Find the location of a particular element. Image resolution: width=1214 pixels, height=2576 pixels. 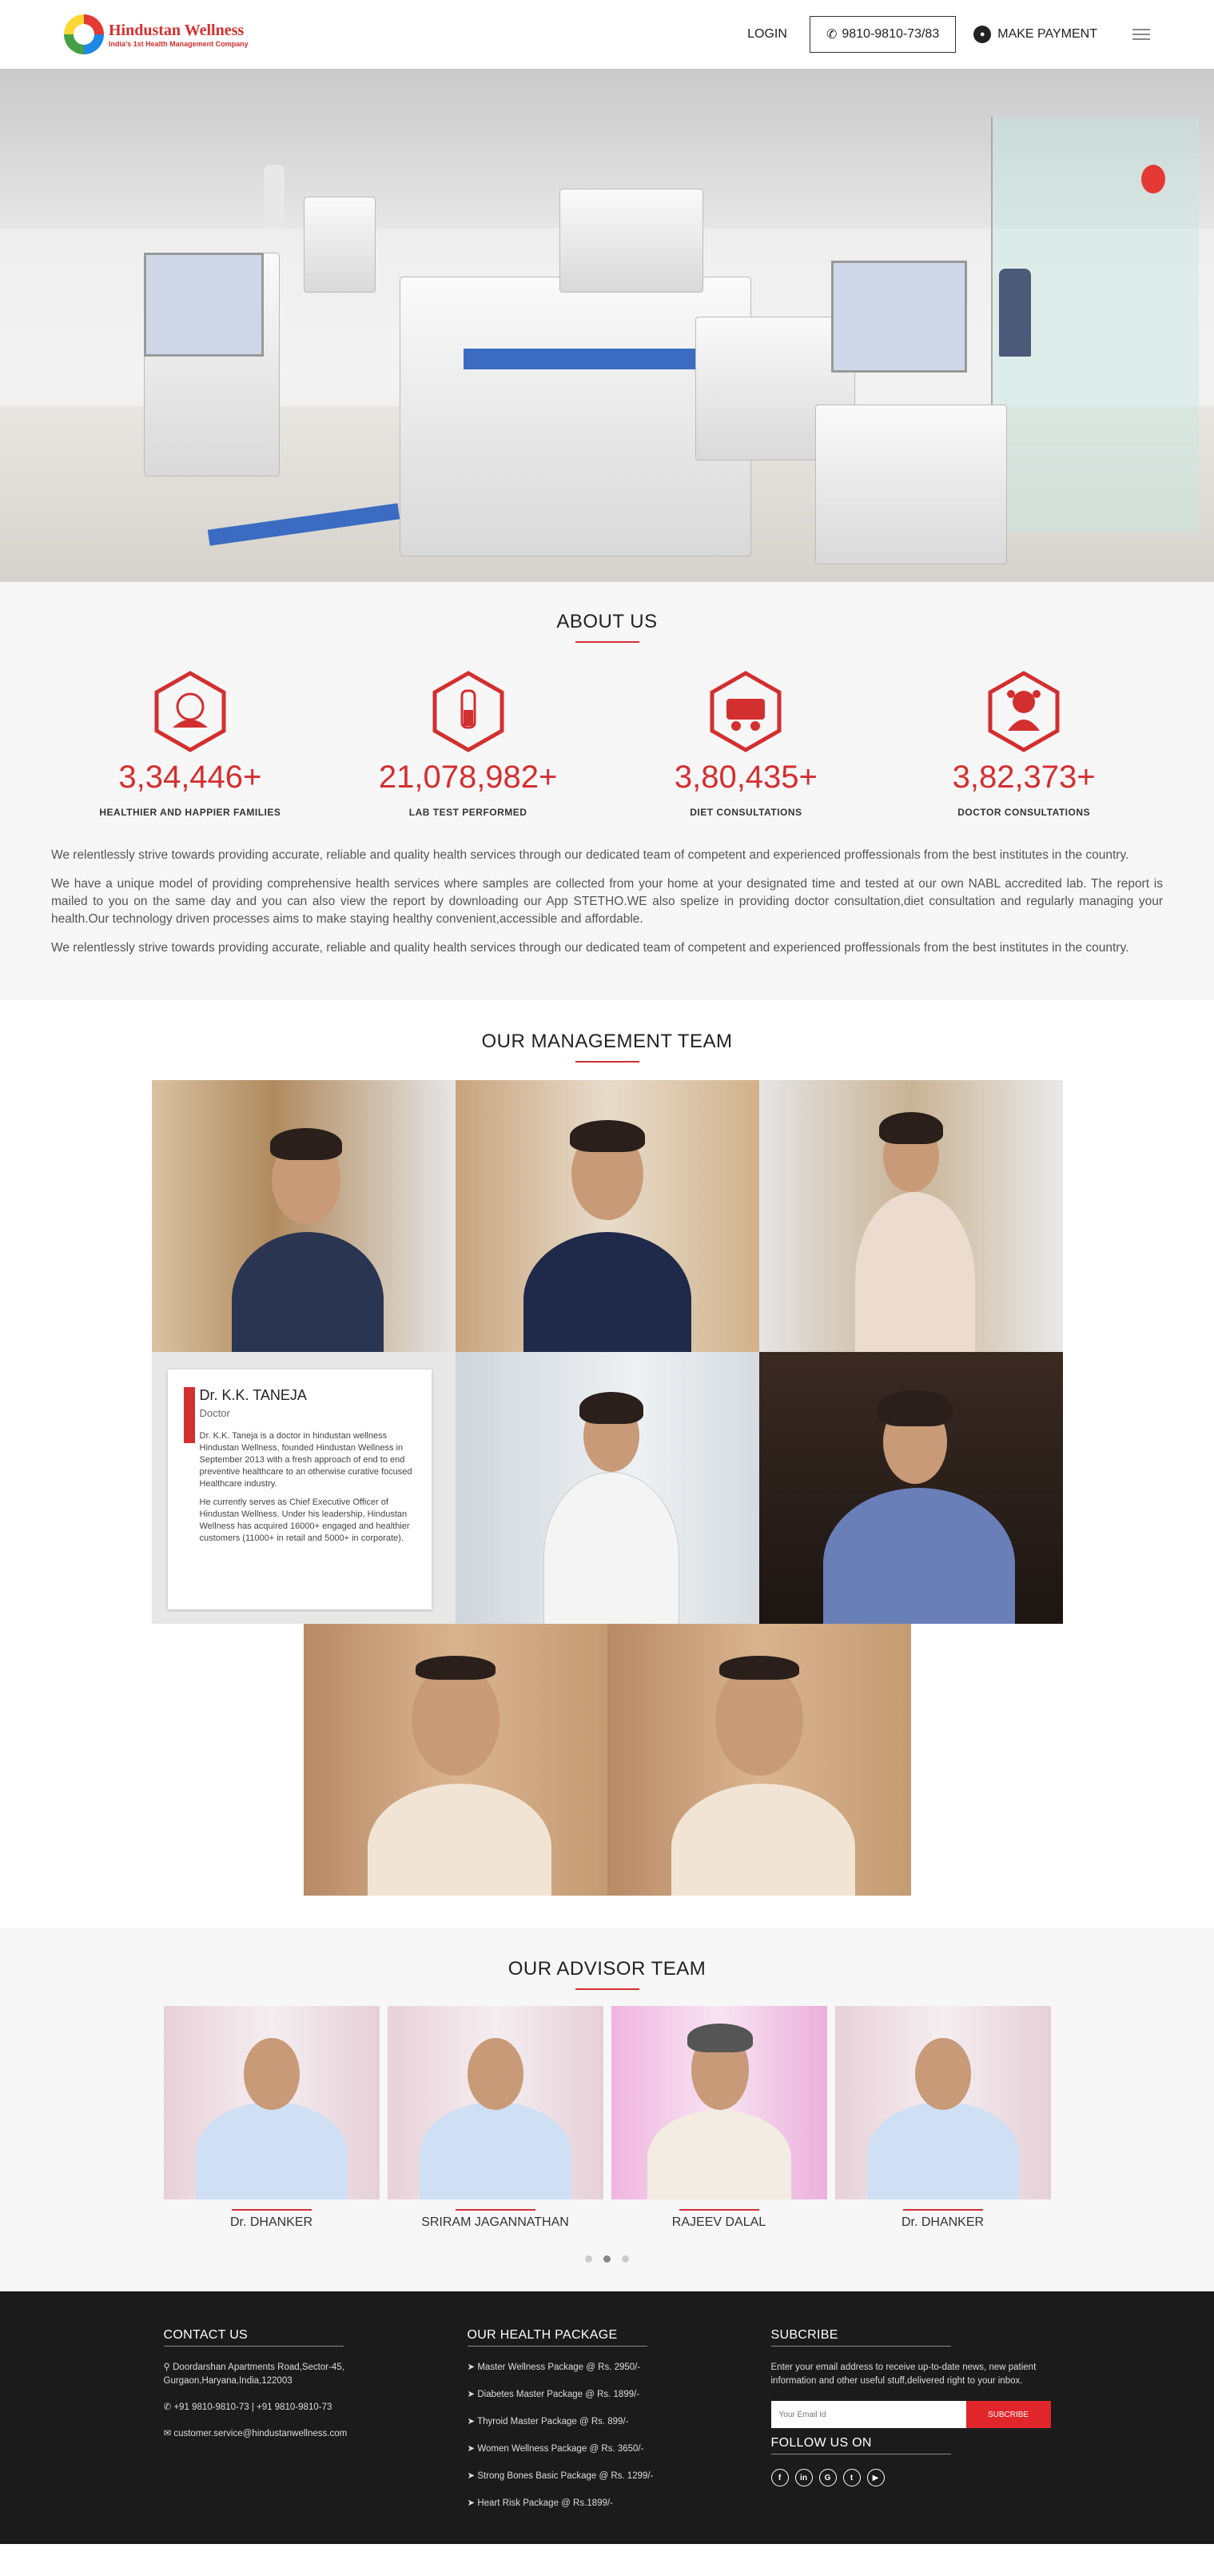

stat-number: 3,82,373+ is located at coordinates (1024, 777).